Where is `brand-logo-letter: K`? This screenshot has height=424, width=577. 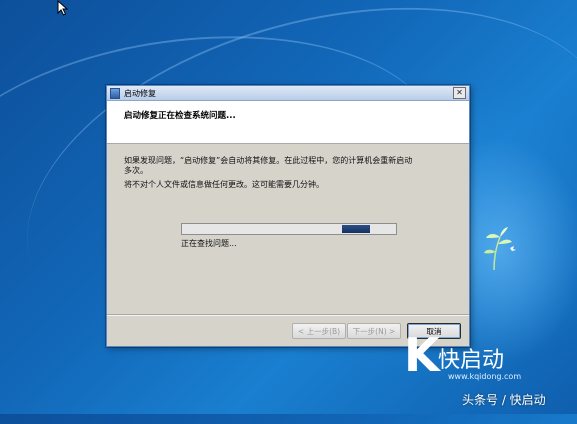
brand-logo-letter: K is located at coordinates (422, 355).